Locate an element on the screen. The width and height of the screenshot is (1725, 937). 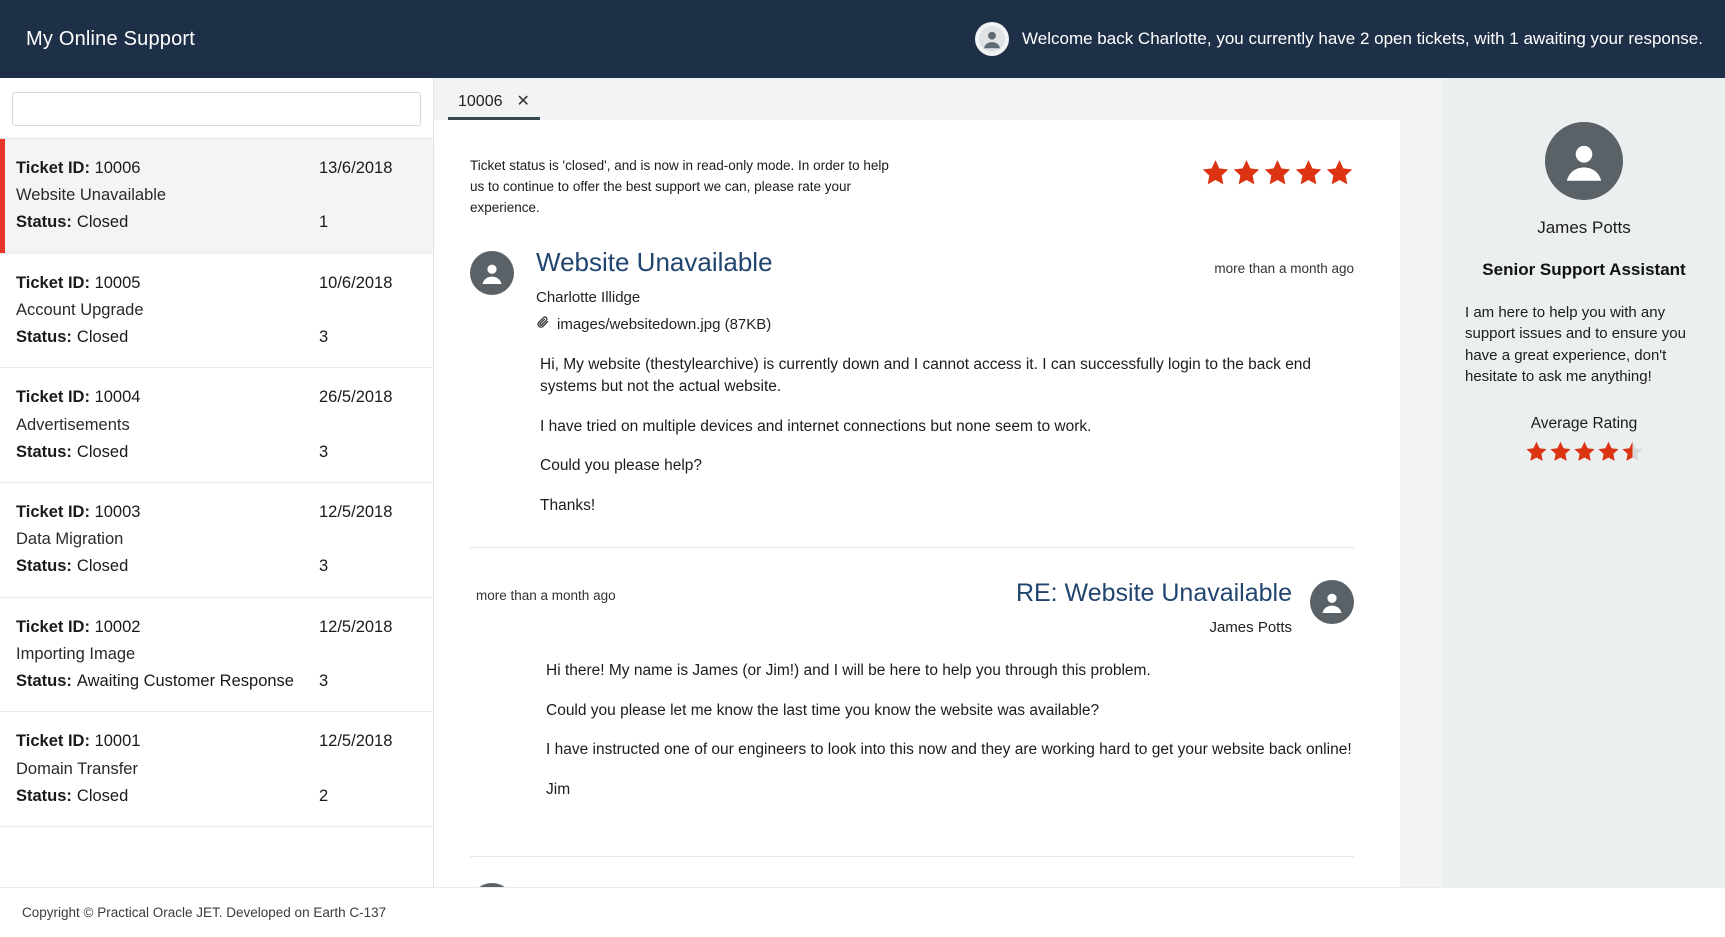
message-attachment: images/websitedown.jpg (87KB) is located at coordinates (864, 324).